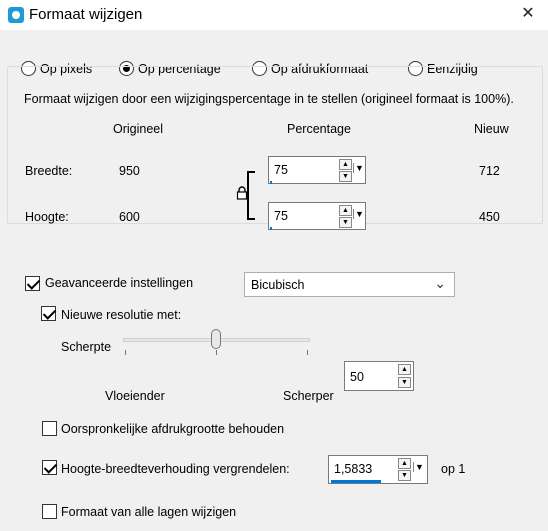 This screenshot has height=531, width=548. Describe the element at coordinates (356, 481) in the screenshot. I see `aspect-ratio-progress` at that location.